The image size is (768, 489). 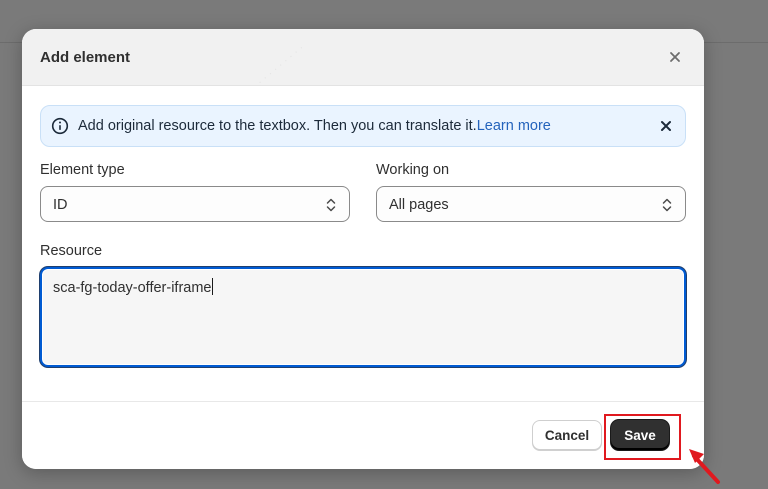 What do you see at coordinates (213, 286) in the screenshot?
I see `text-caret` at bounding box center [213, 286].